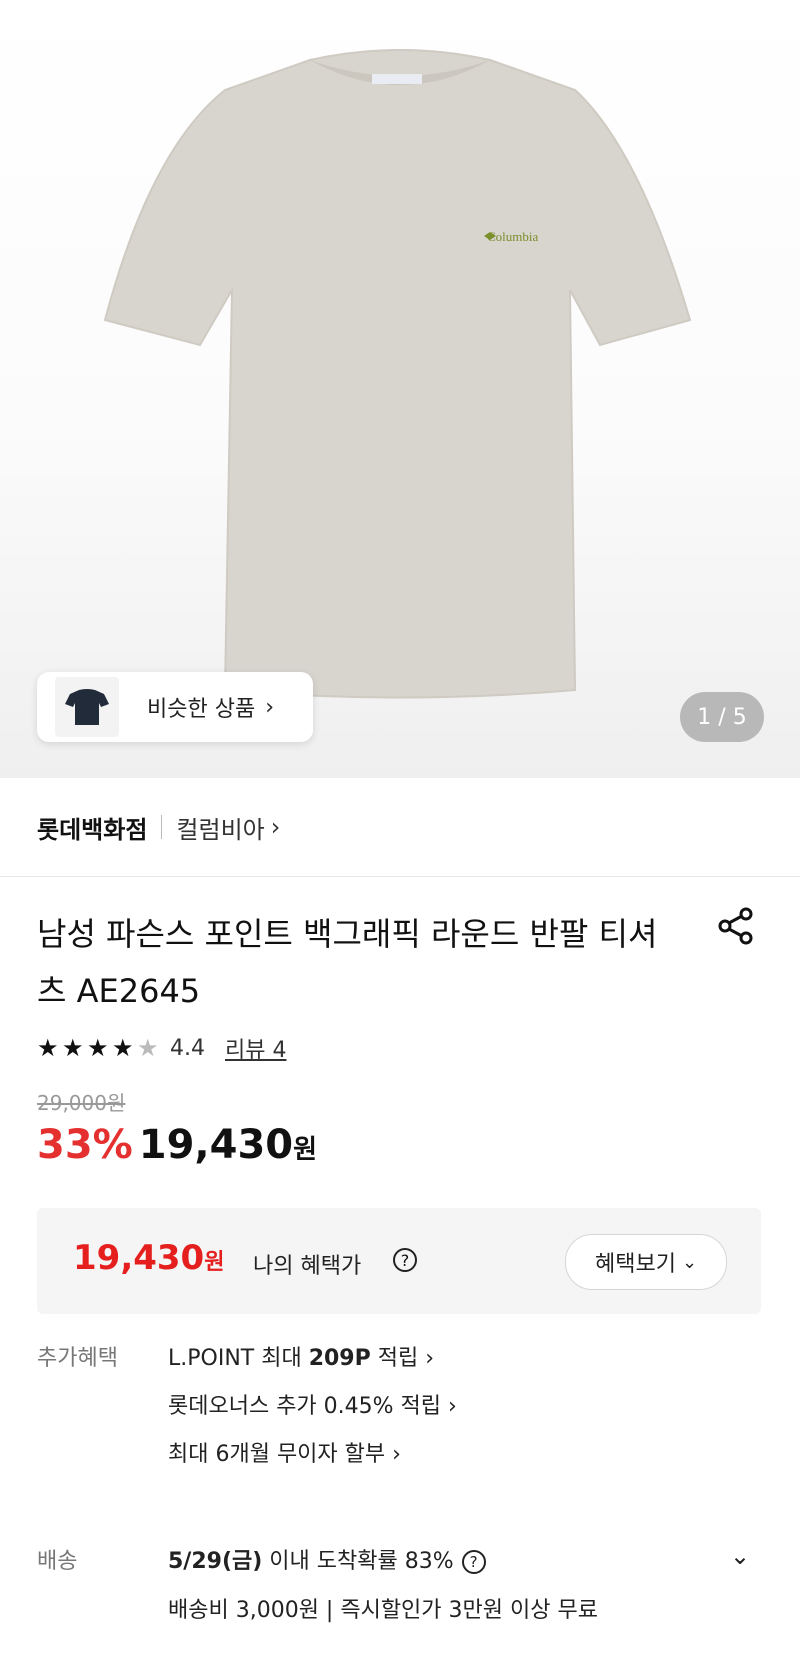  What do you see at coordinates (394, 1358) in the screenshot?
I see `lpoint-suffix: 적립` at bounding box center [394, 1358].